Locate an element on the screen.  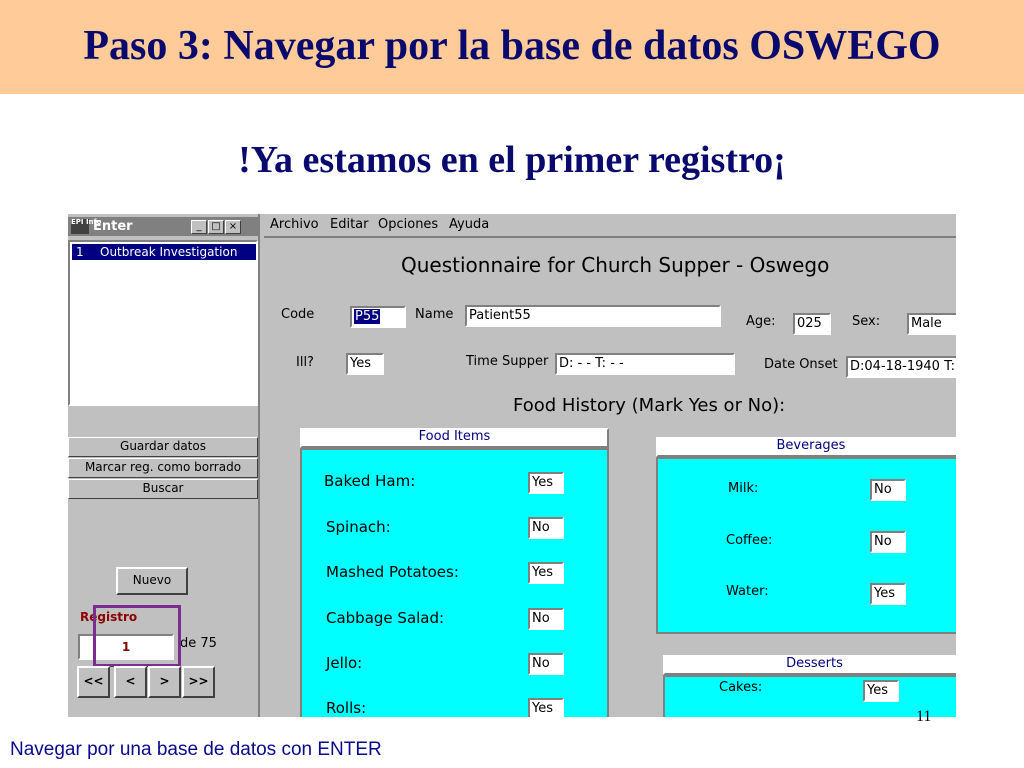
ill-label: Ill? is located at coordinates (305, 362).